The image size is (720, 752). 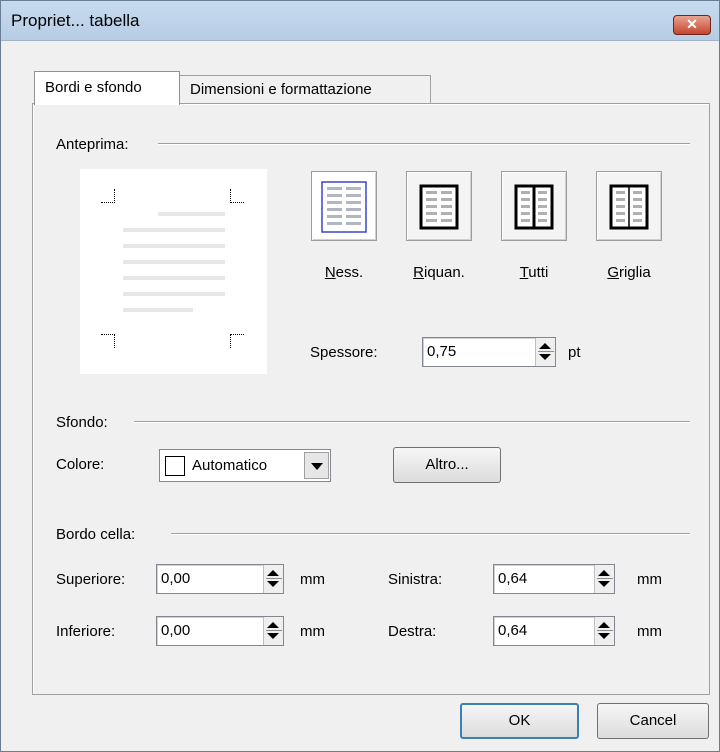 I want to click on thickness-spinner, so click(x=545, y=352).